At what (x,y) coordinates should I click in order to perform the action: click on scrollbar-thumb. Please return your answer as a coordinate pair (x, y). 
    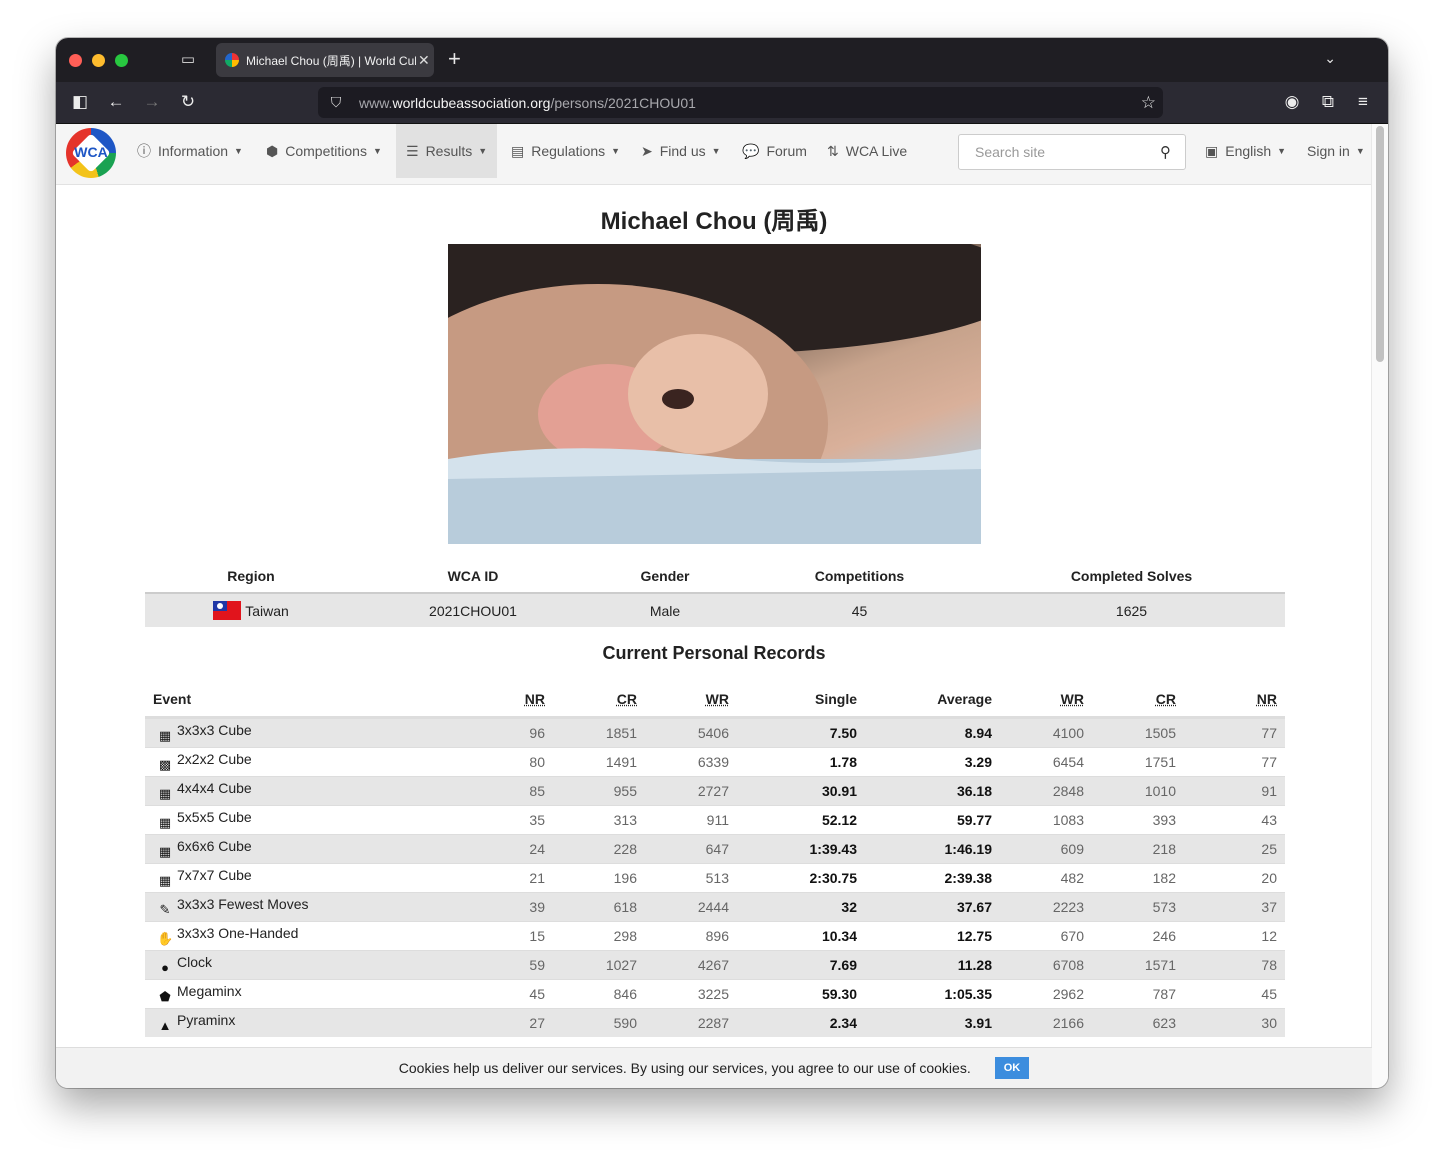
    Looking at the image, I should click on (1380, 244).